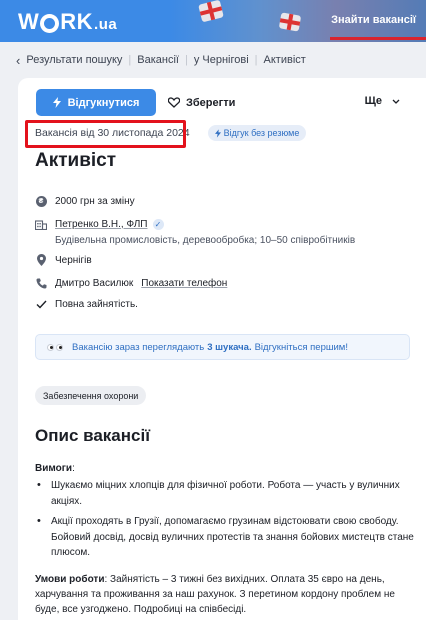 Image resolution: width=426 pixels, height=620 pixels. What do you see at coordinates (396, 101) in the screenshot?
I see `chevron-down-icon` at bounding box center [396, 101].